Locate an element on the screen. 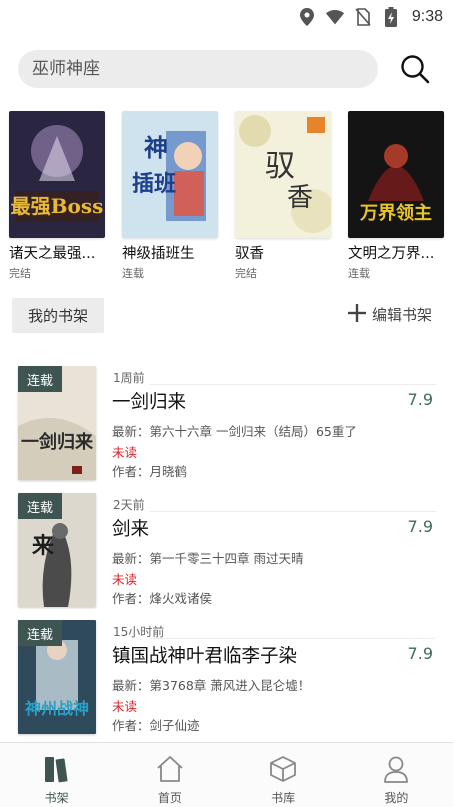 This screenshot has height=807, width=453. status-bar: 9:38 is located at coordinates (226, 17).